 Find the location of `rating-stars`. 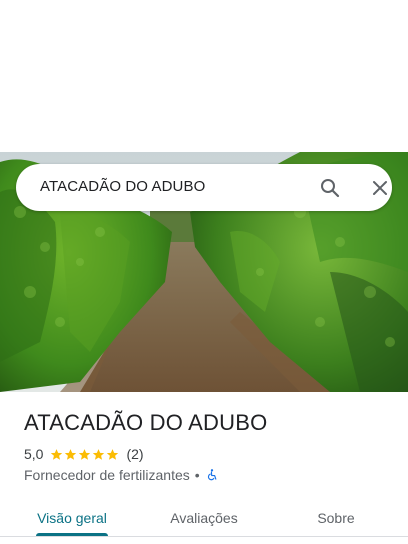

rating-stars is located at coordinates (85, 454).